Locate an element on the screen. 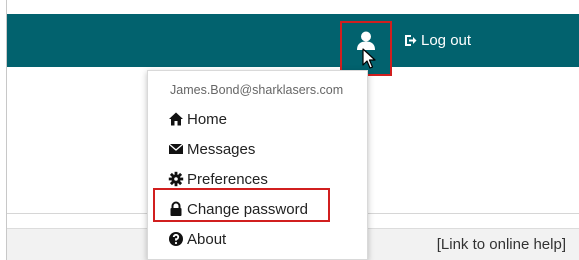 The width and height of the screenshot is (579, 260). logout-link: Log out is located at coordinates (437, 40).